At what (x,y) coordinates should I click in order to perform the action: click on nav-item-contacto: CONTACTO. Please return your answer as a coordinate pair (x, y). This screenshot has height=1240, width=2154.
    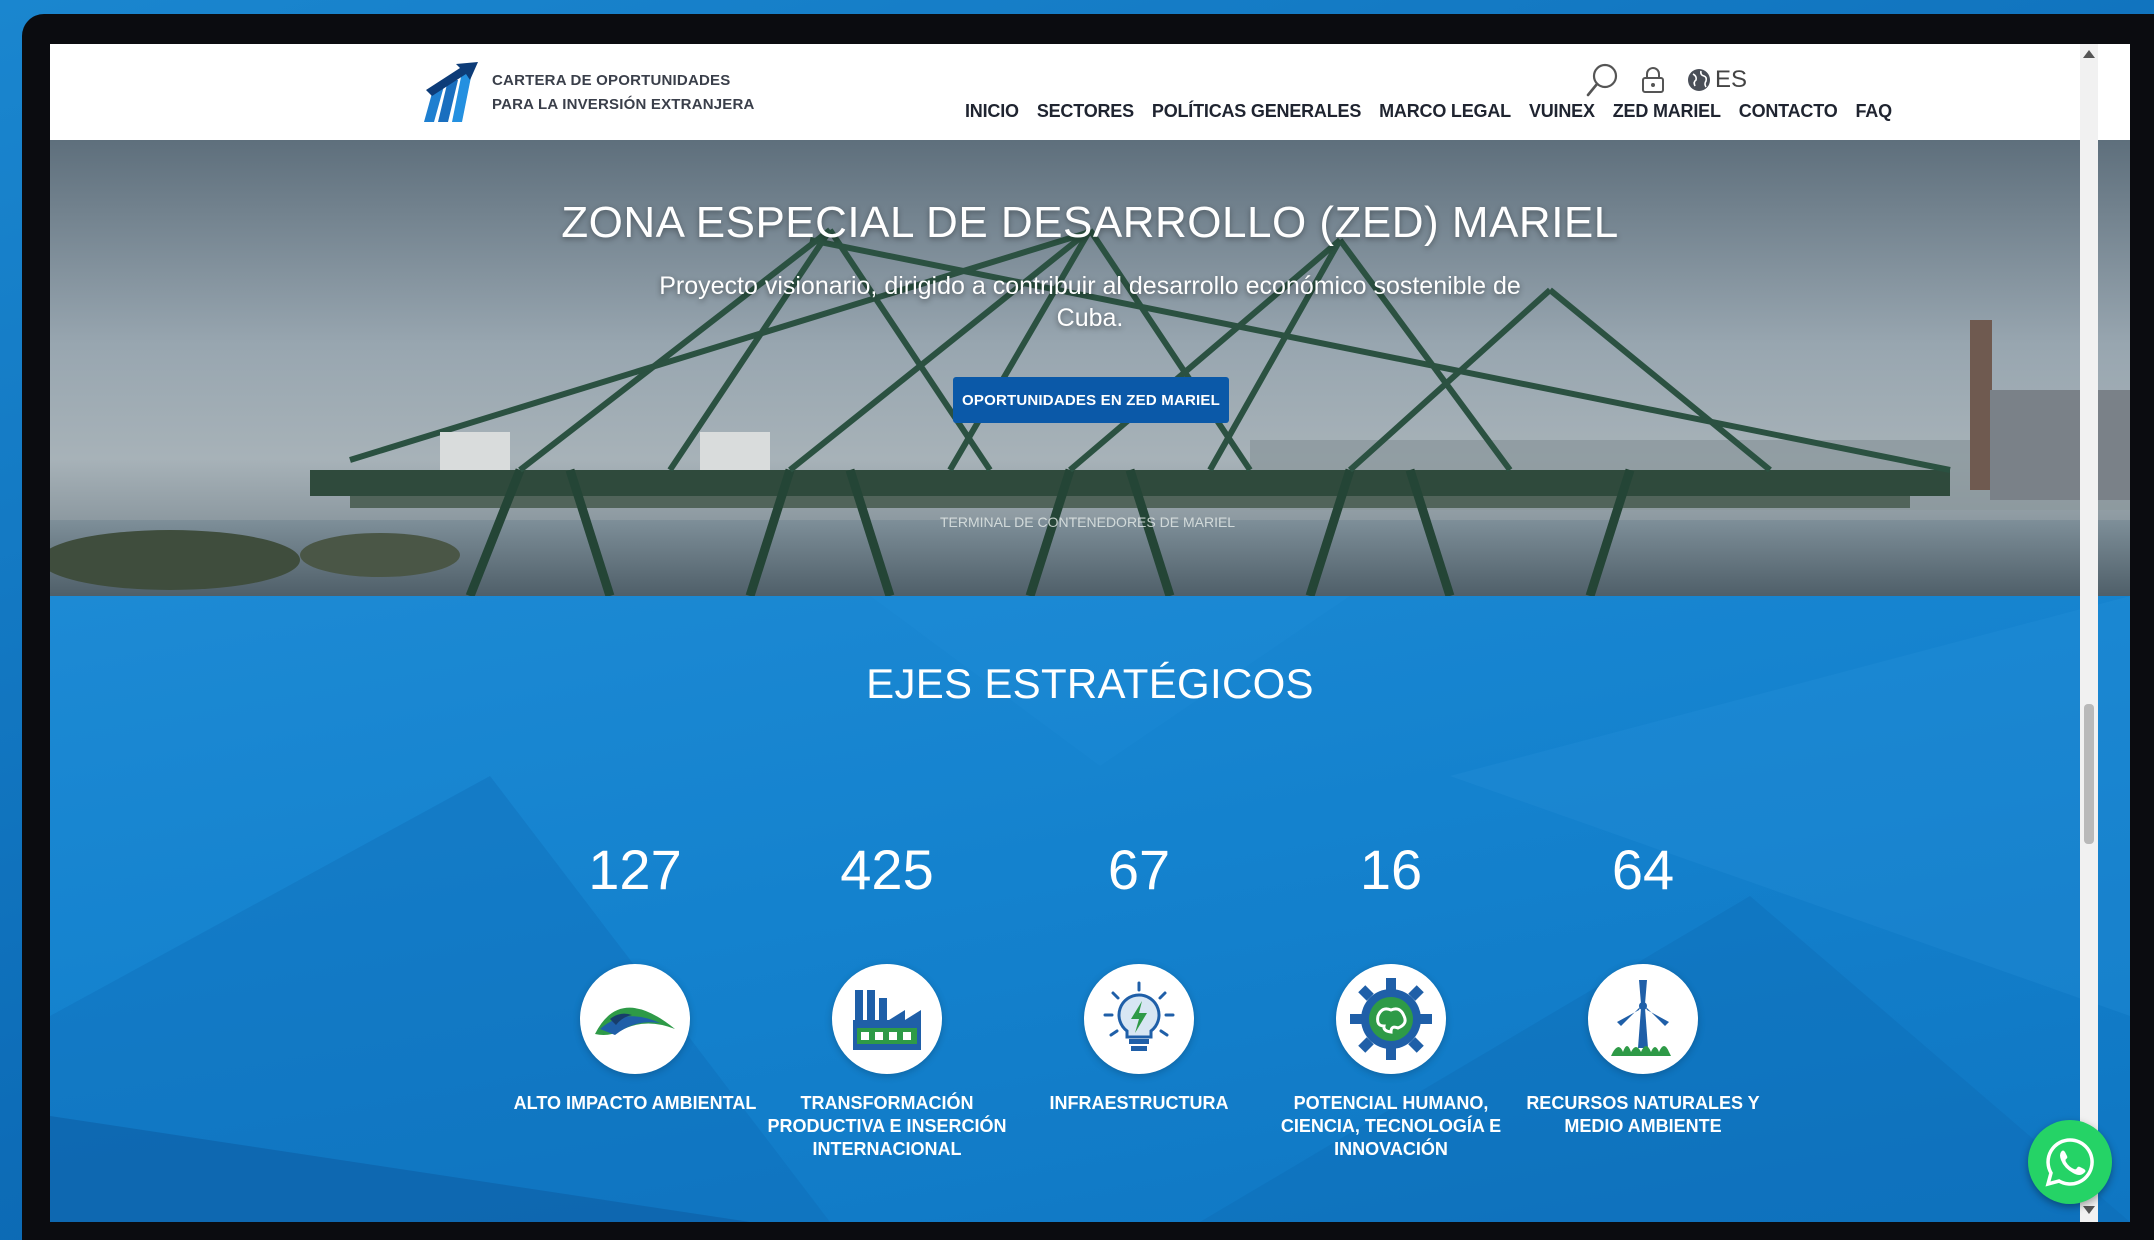
    Looking at the image, I should click on (1788, 111).